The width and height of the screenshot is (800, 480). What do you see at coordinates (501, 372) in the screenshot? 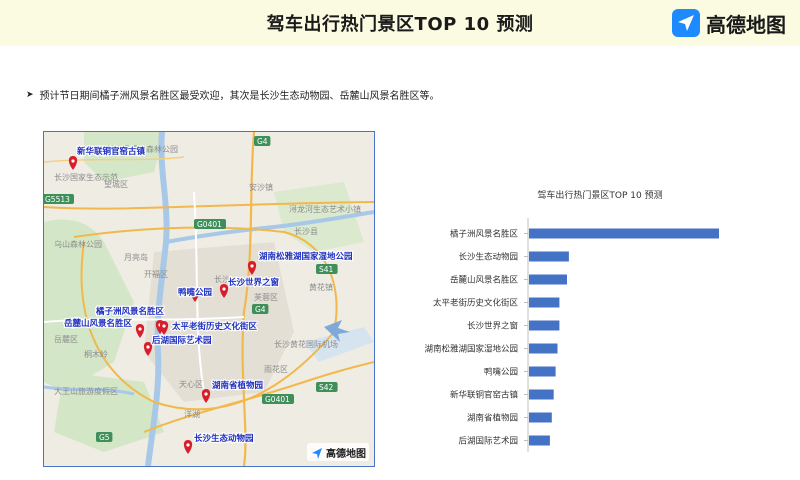
I see `chart-category-label: 鸭嘴公园` at bounding box center [501, 372].